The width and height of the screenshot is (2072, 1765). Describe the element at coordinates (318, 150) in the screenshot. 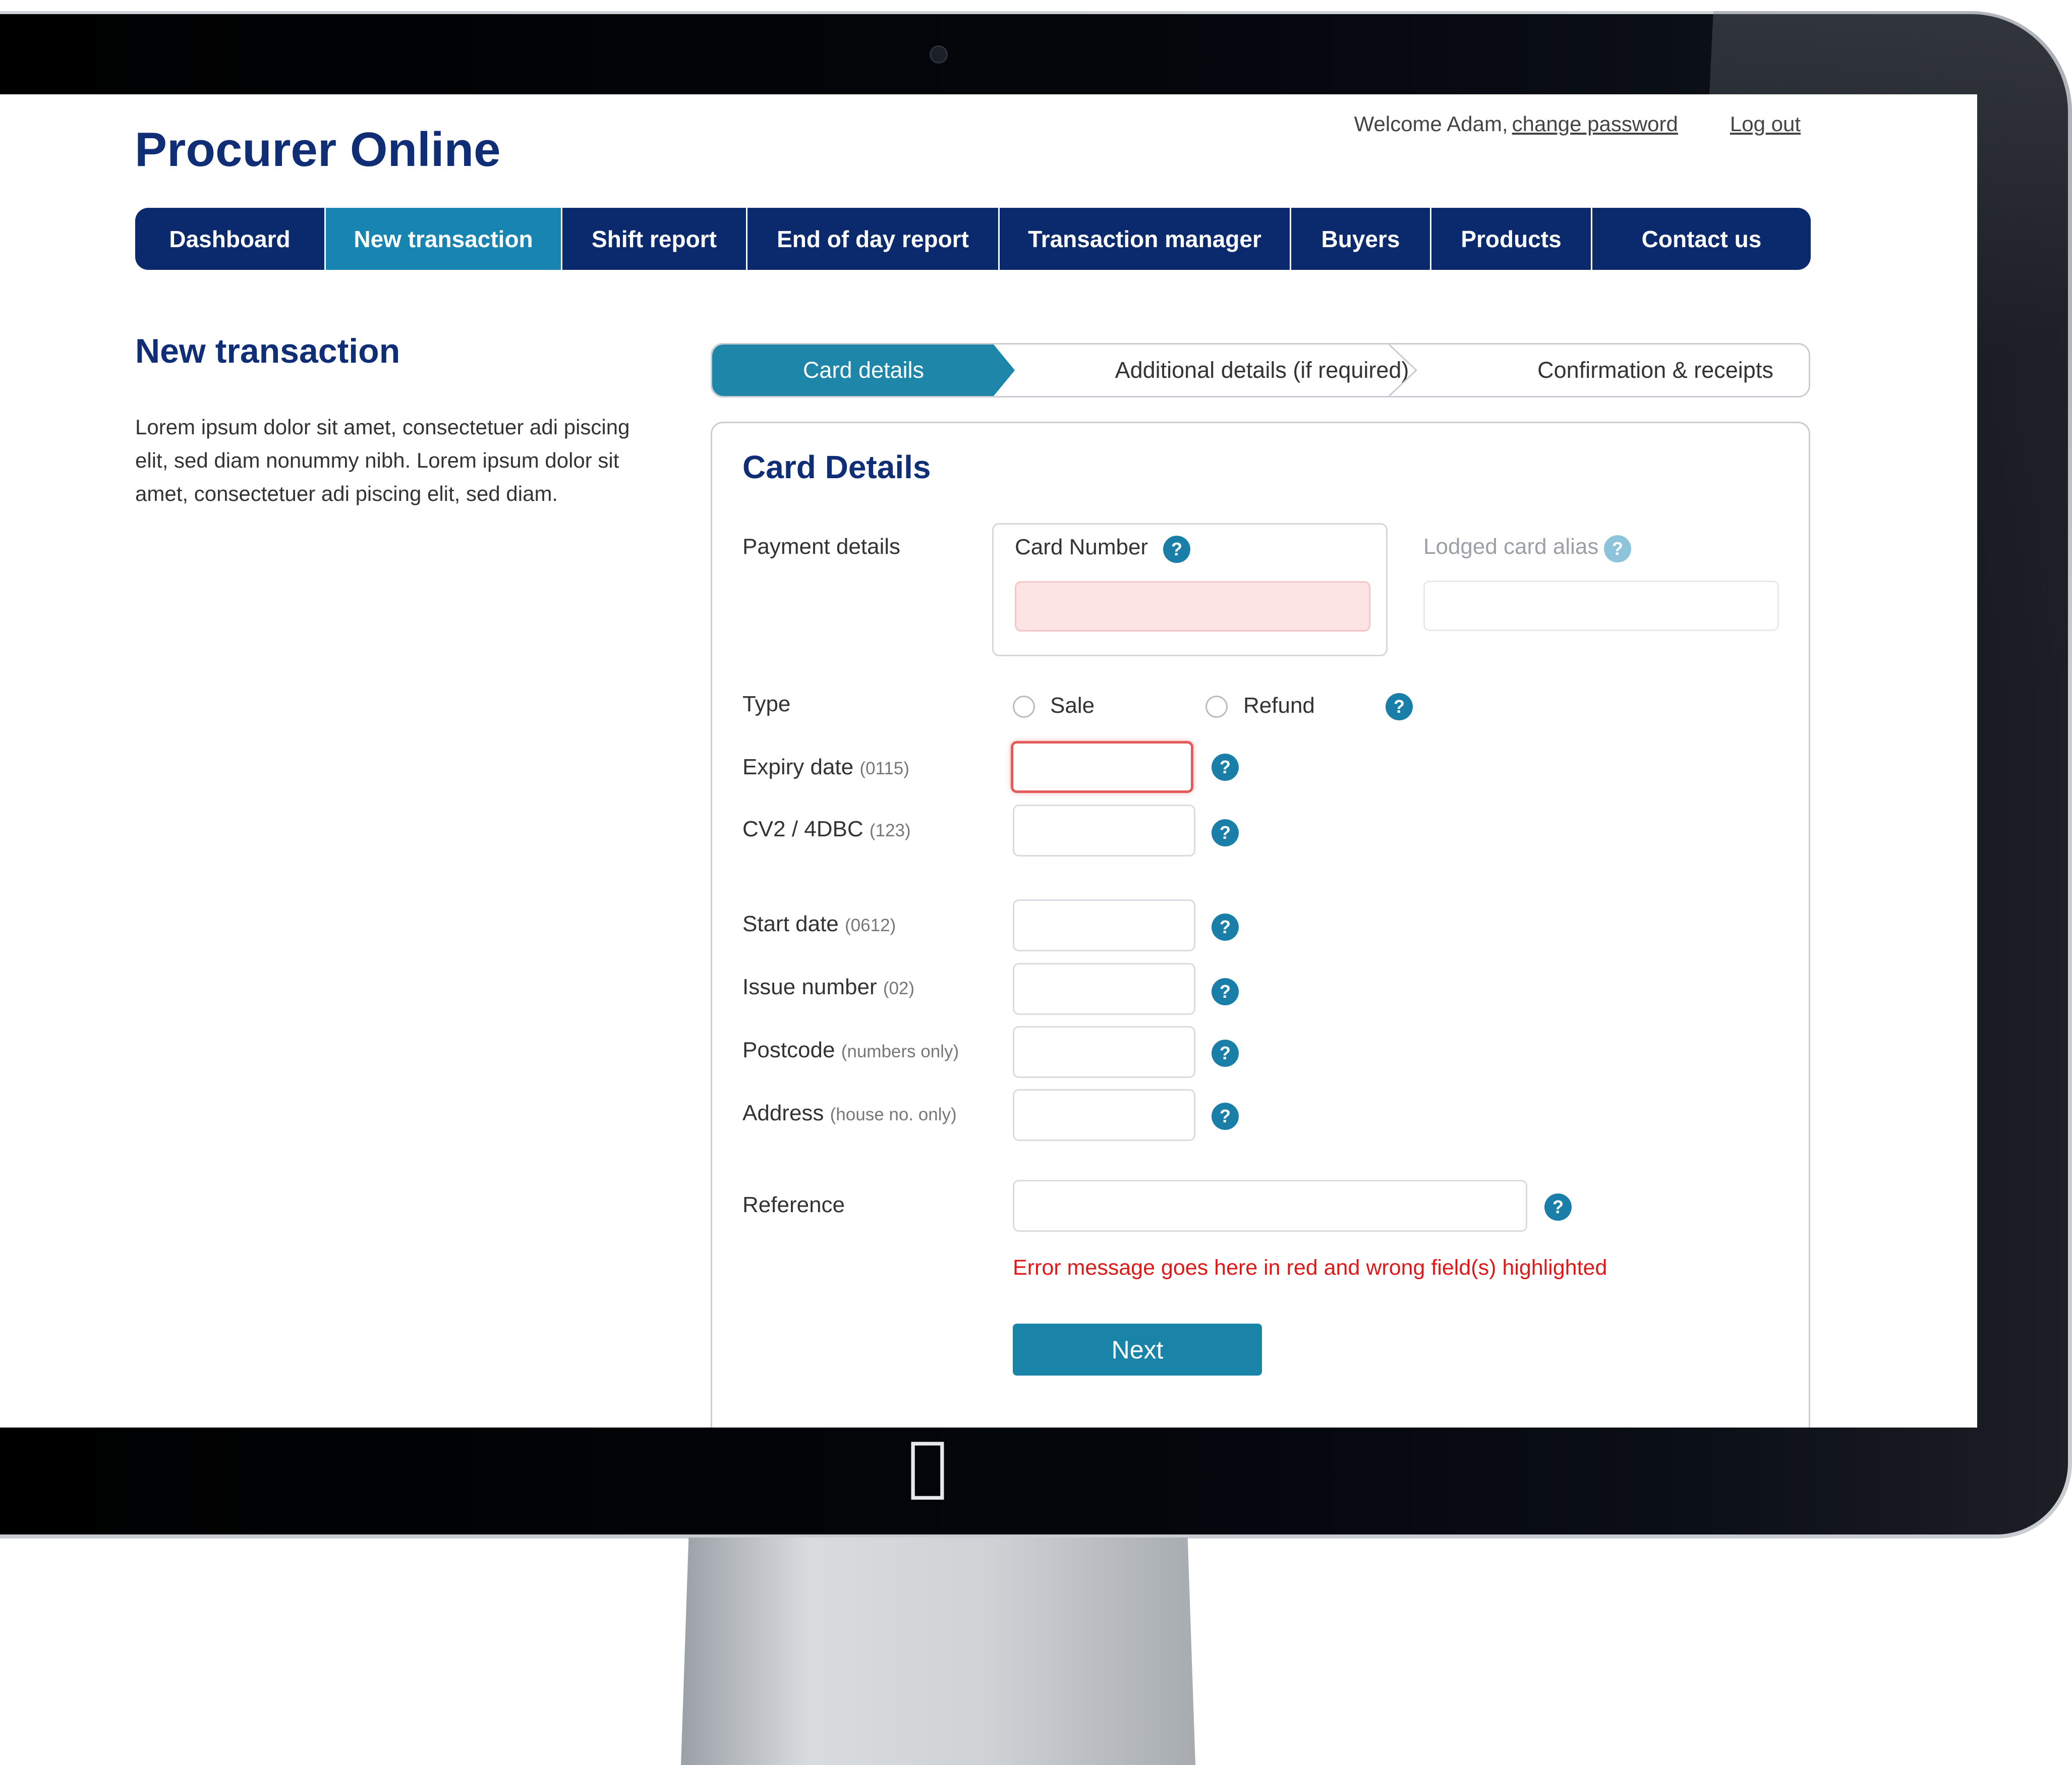

I see `app-title: Procurer Online` at that location.